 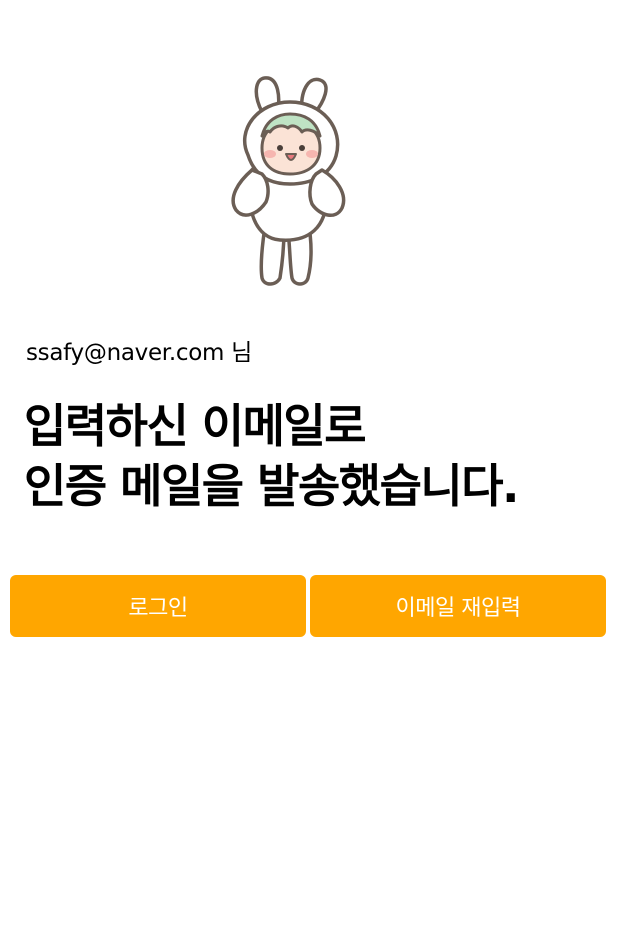 What do you see at coordinates (458, 606) in the screenshot?
I see `reenter-email-button: 이메일 재입력` at bounding box center [458, 606].